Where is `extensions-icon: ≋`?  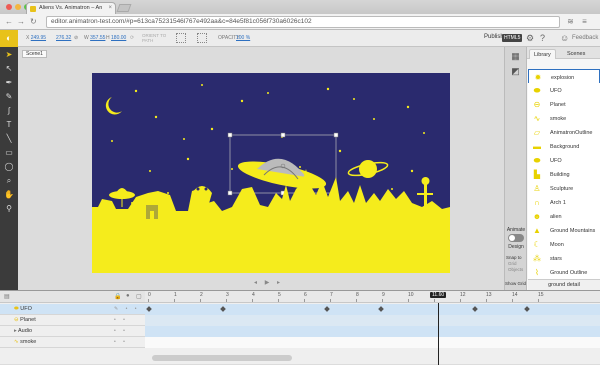 extensions-icon: ≋ is located at coordinates (570, 21).